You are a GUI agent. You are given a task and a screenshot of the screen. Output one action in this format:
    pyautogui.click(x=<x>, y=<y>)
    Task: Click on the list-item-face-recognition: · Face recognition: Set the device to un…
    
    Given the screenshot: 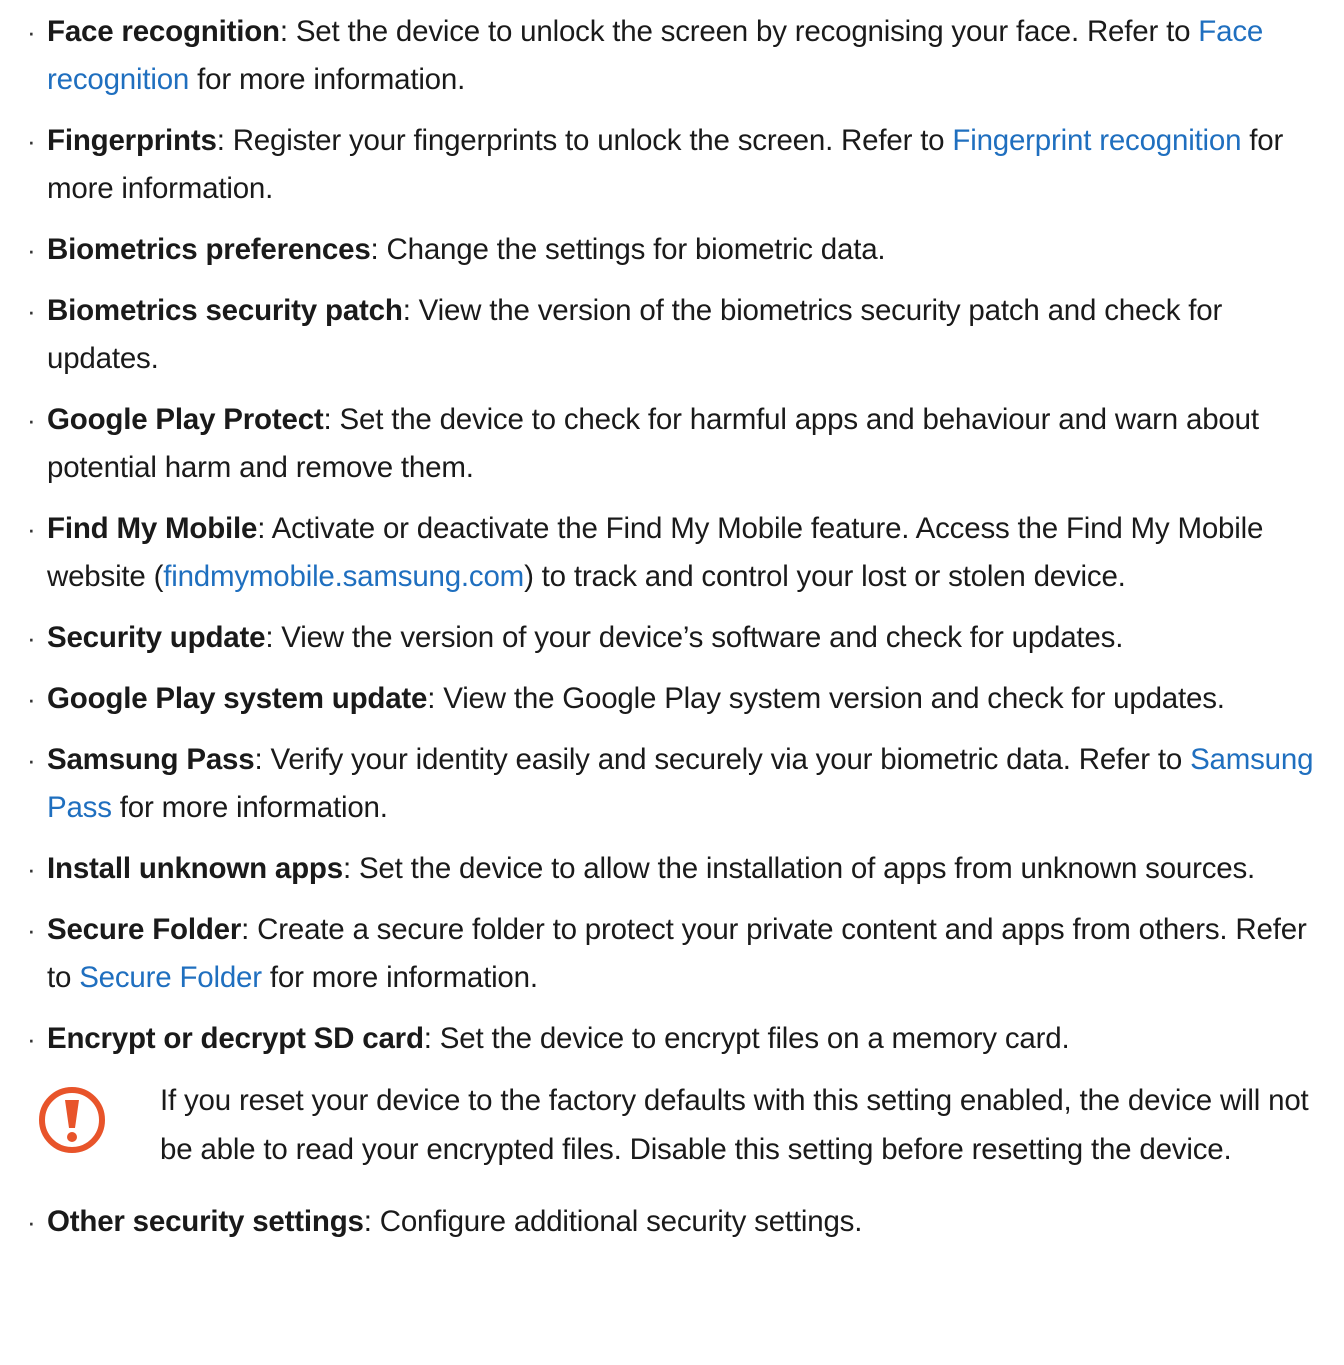 What is the action you would take?
    pyautogui.click(x=672, y=56)
    